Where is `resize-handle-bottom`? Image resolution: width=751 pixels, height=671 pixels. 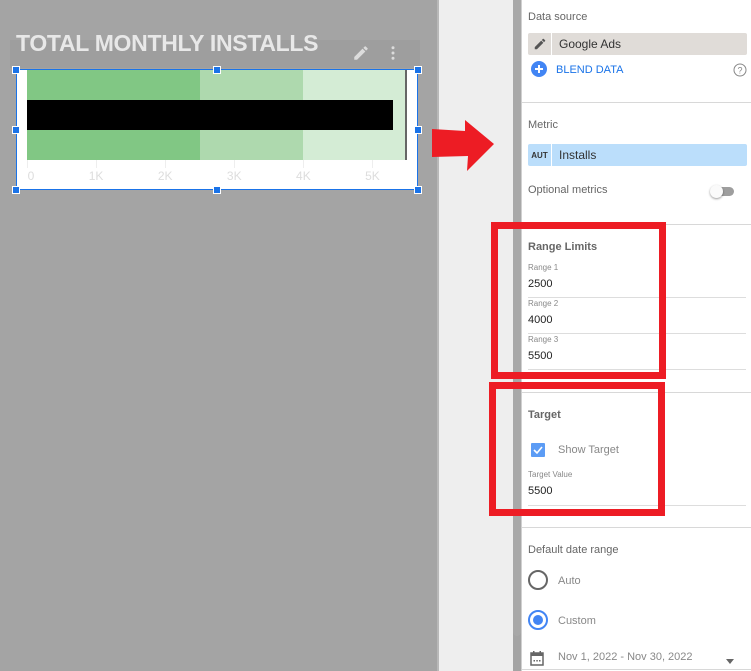
resize-handle-bottom is located at coordinates (217, 190).